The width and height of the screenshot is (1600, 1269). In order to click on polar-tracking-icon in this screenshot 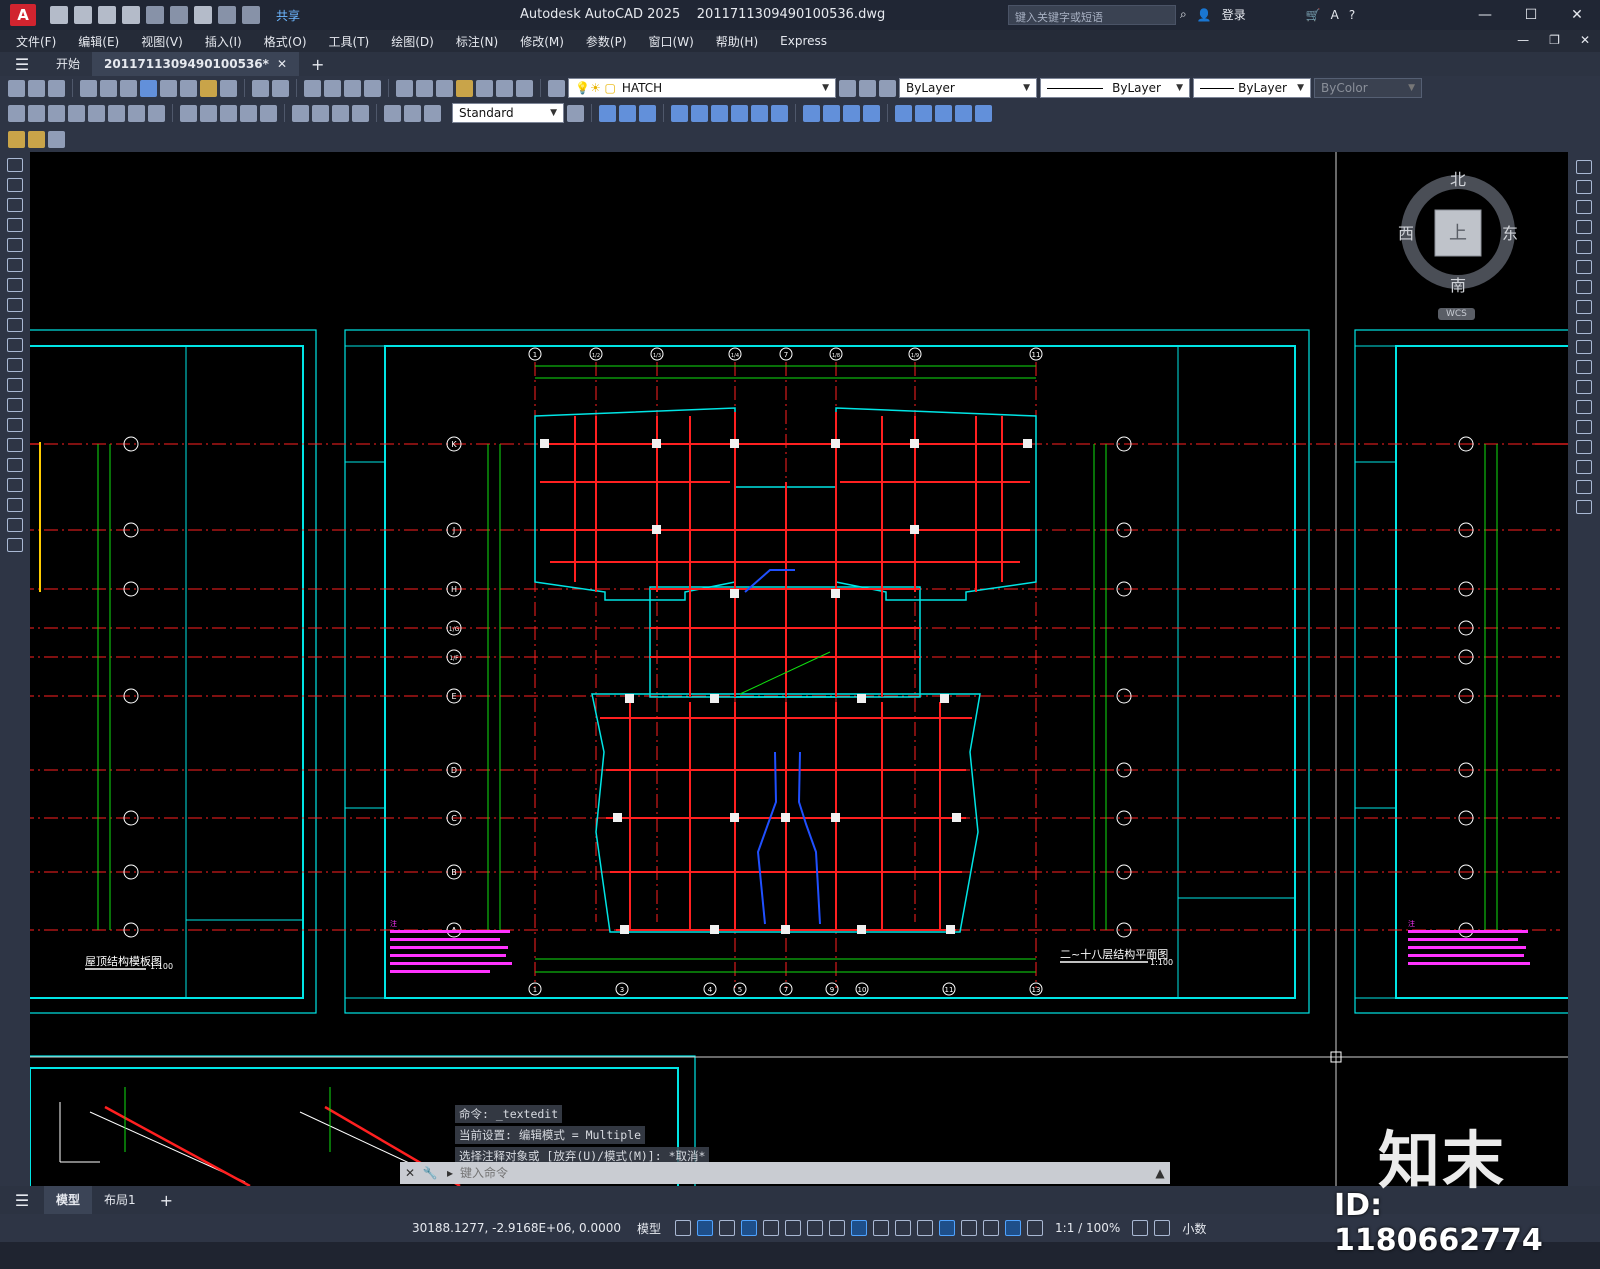, I will do `click(793, 1228)`.